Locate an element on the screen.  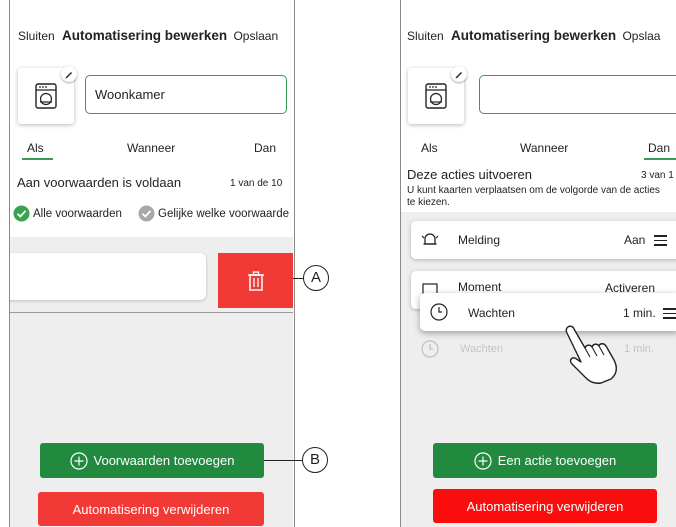
condition-title: Aan voorwaarden is voldaan is located at coordinates (99, 182).